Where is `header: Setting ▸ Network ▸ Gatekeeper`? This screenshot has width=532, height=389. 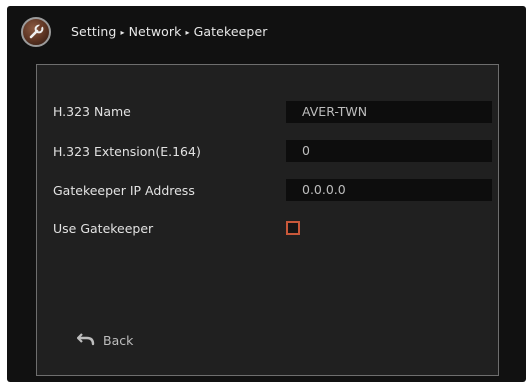 header: Setting ▸ Network ▸ Gatekeeper is located at coordinates (266, 31).